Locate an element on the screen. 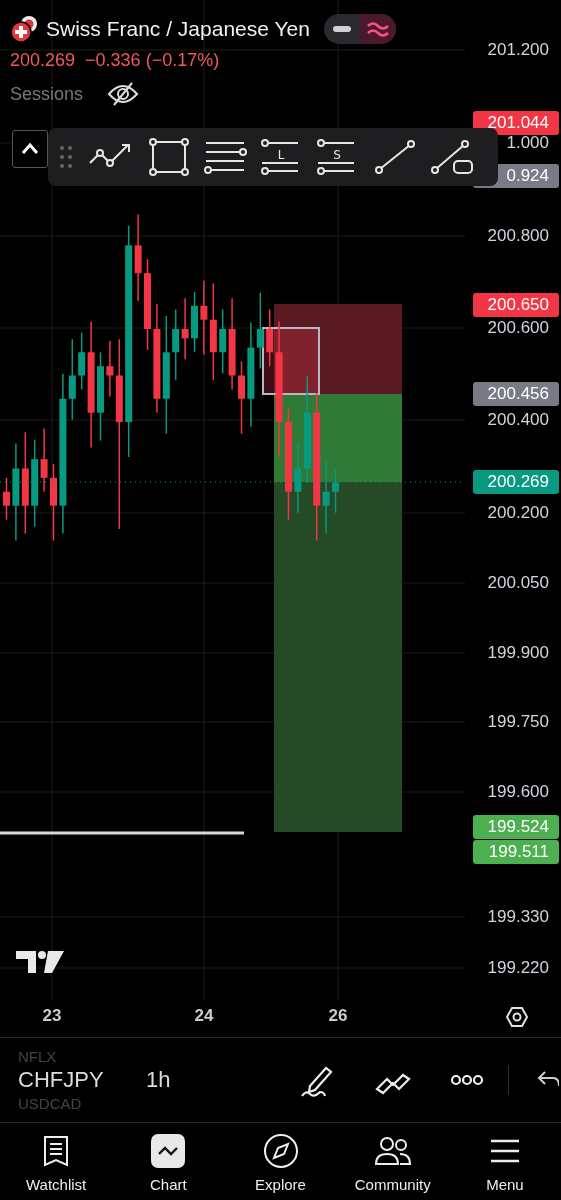 Image resolution: width=561 pixels, height=1200 pixels. price-label: 200.800 is located at coordinates (518, 236).